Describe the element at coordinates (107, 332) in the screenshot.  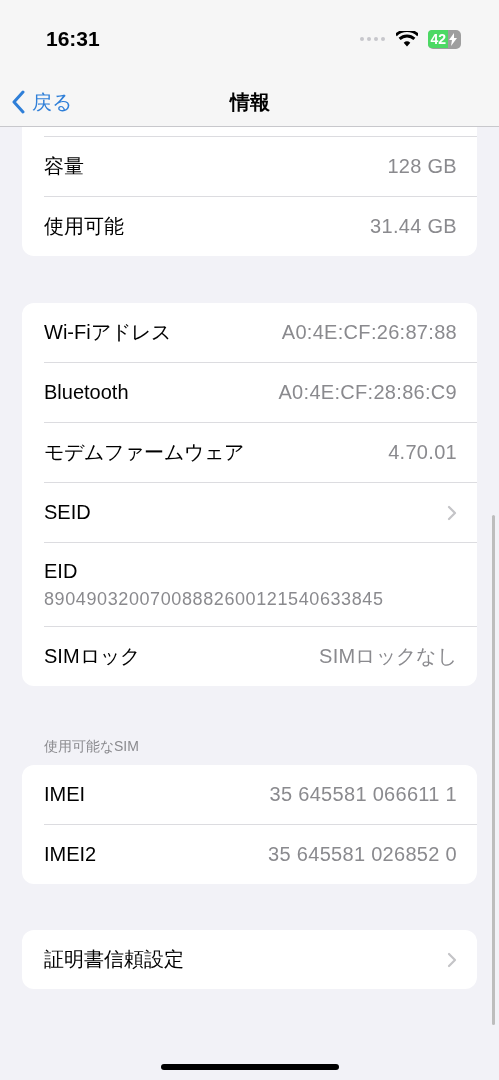
I see `row-label: Wi-Fiアドレス` at that location.